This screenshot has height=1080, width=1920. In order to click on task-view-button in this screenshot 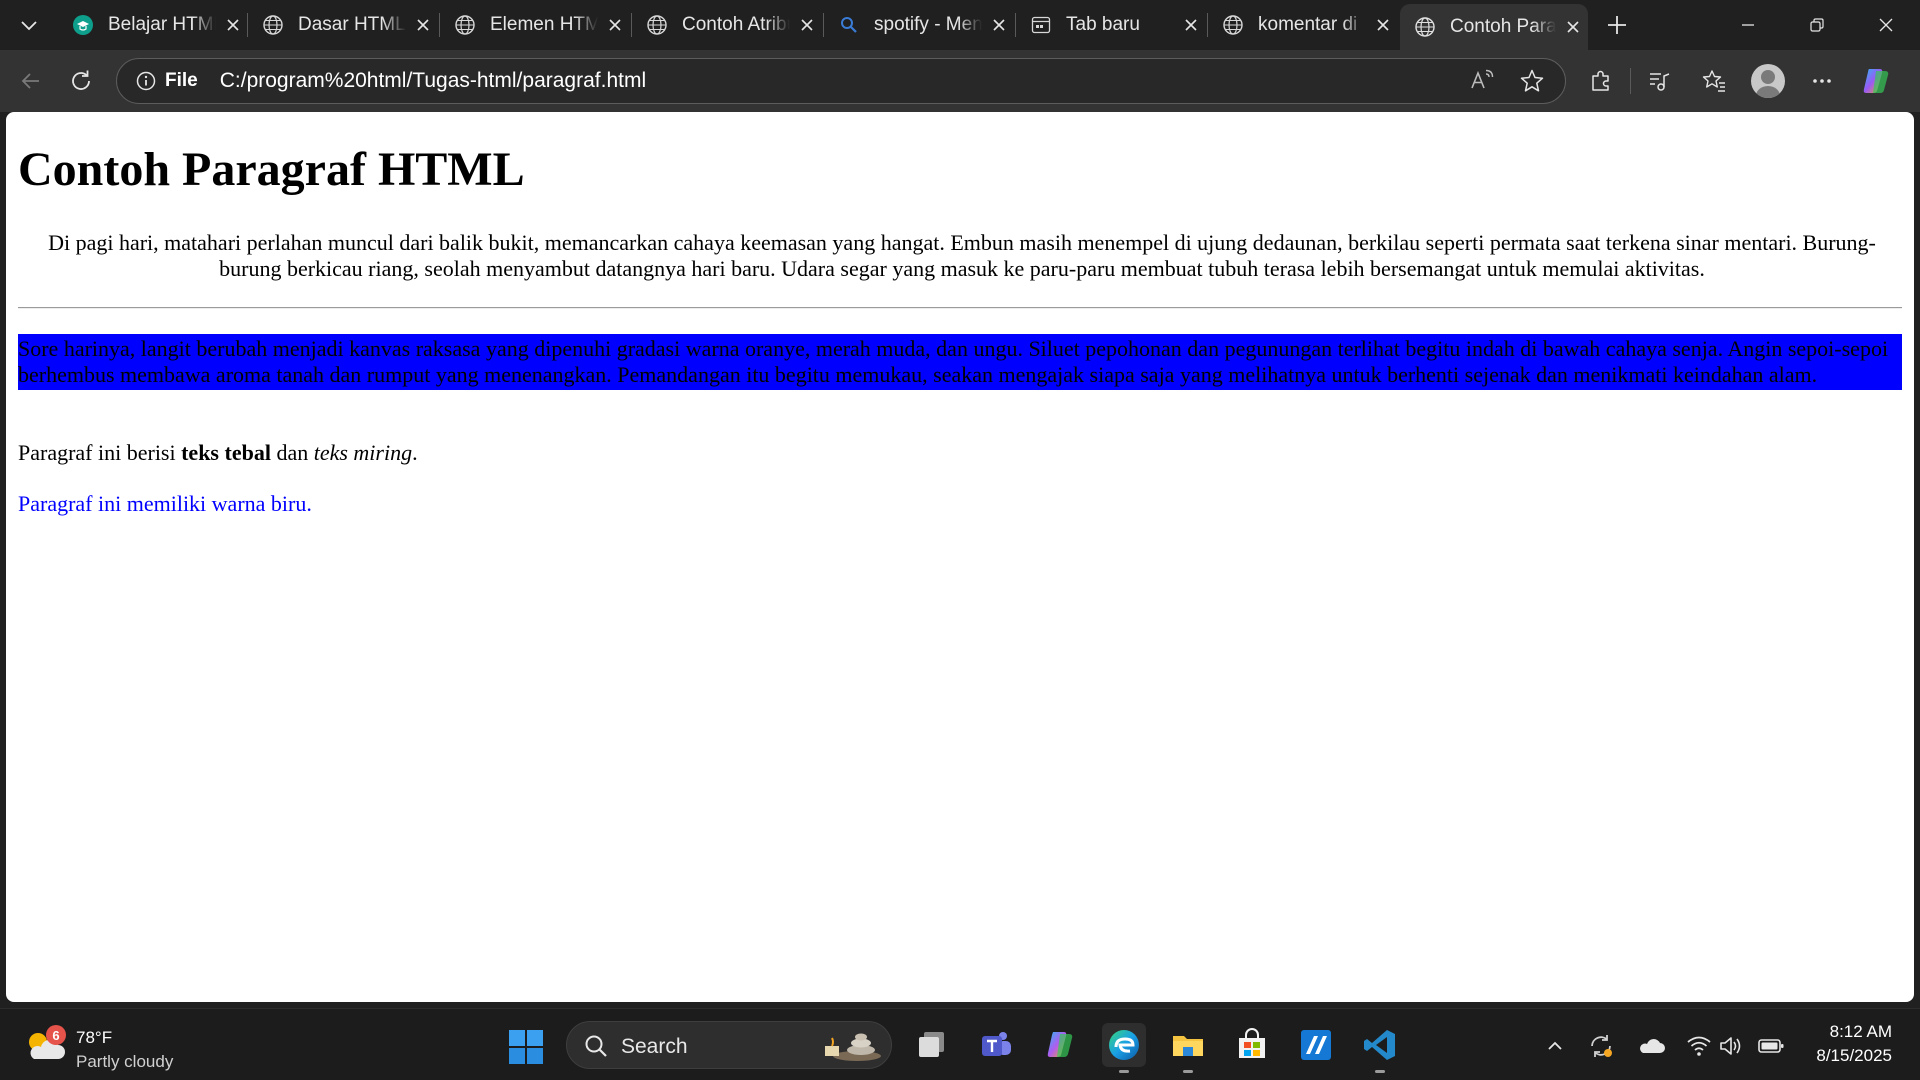, I will do `click(932, 1045)`.